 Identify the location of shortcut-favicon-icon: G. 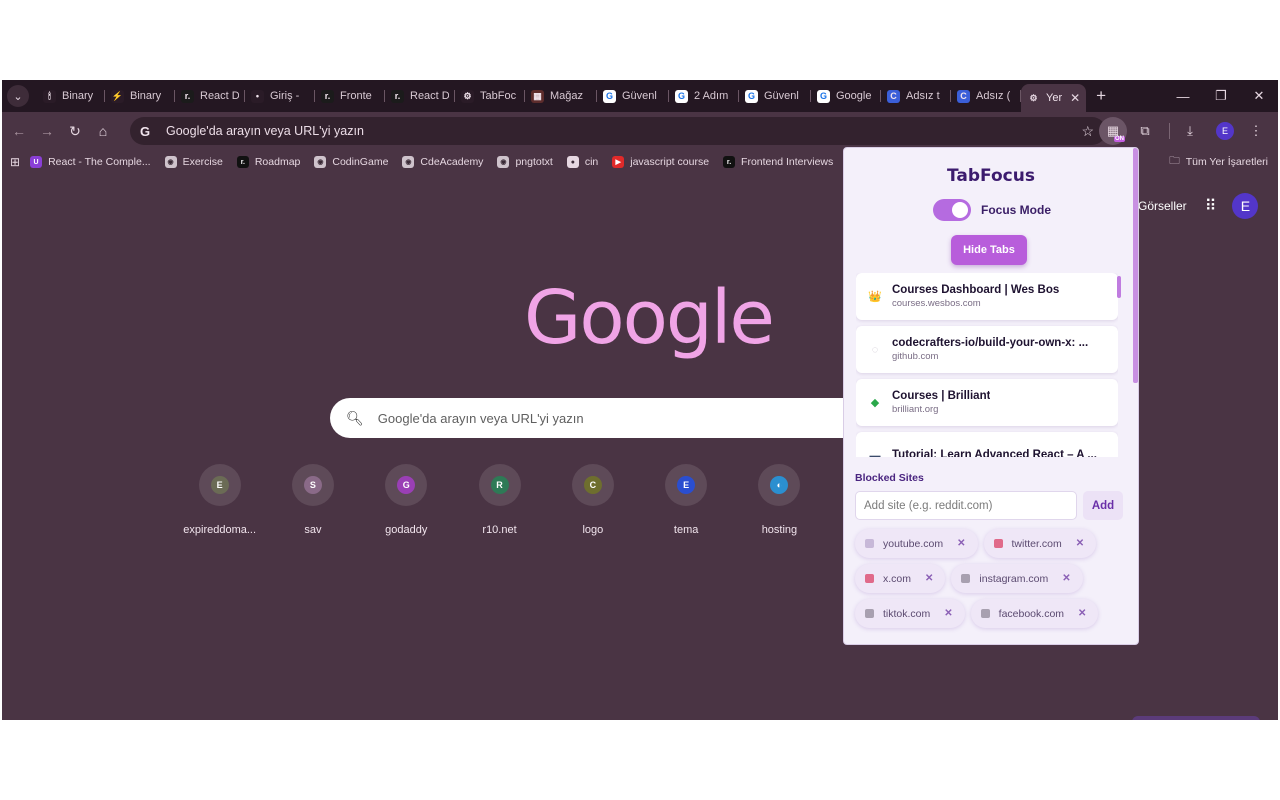
(406, 485).